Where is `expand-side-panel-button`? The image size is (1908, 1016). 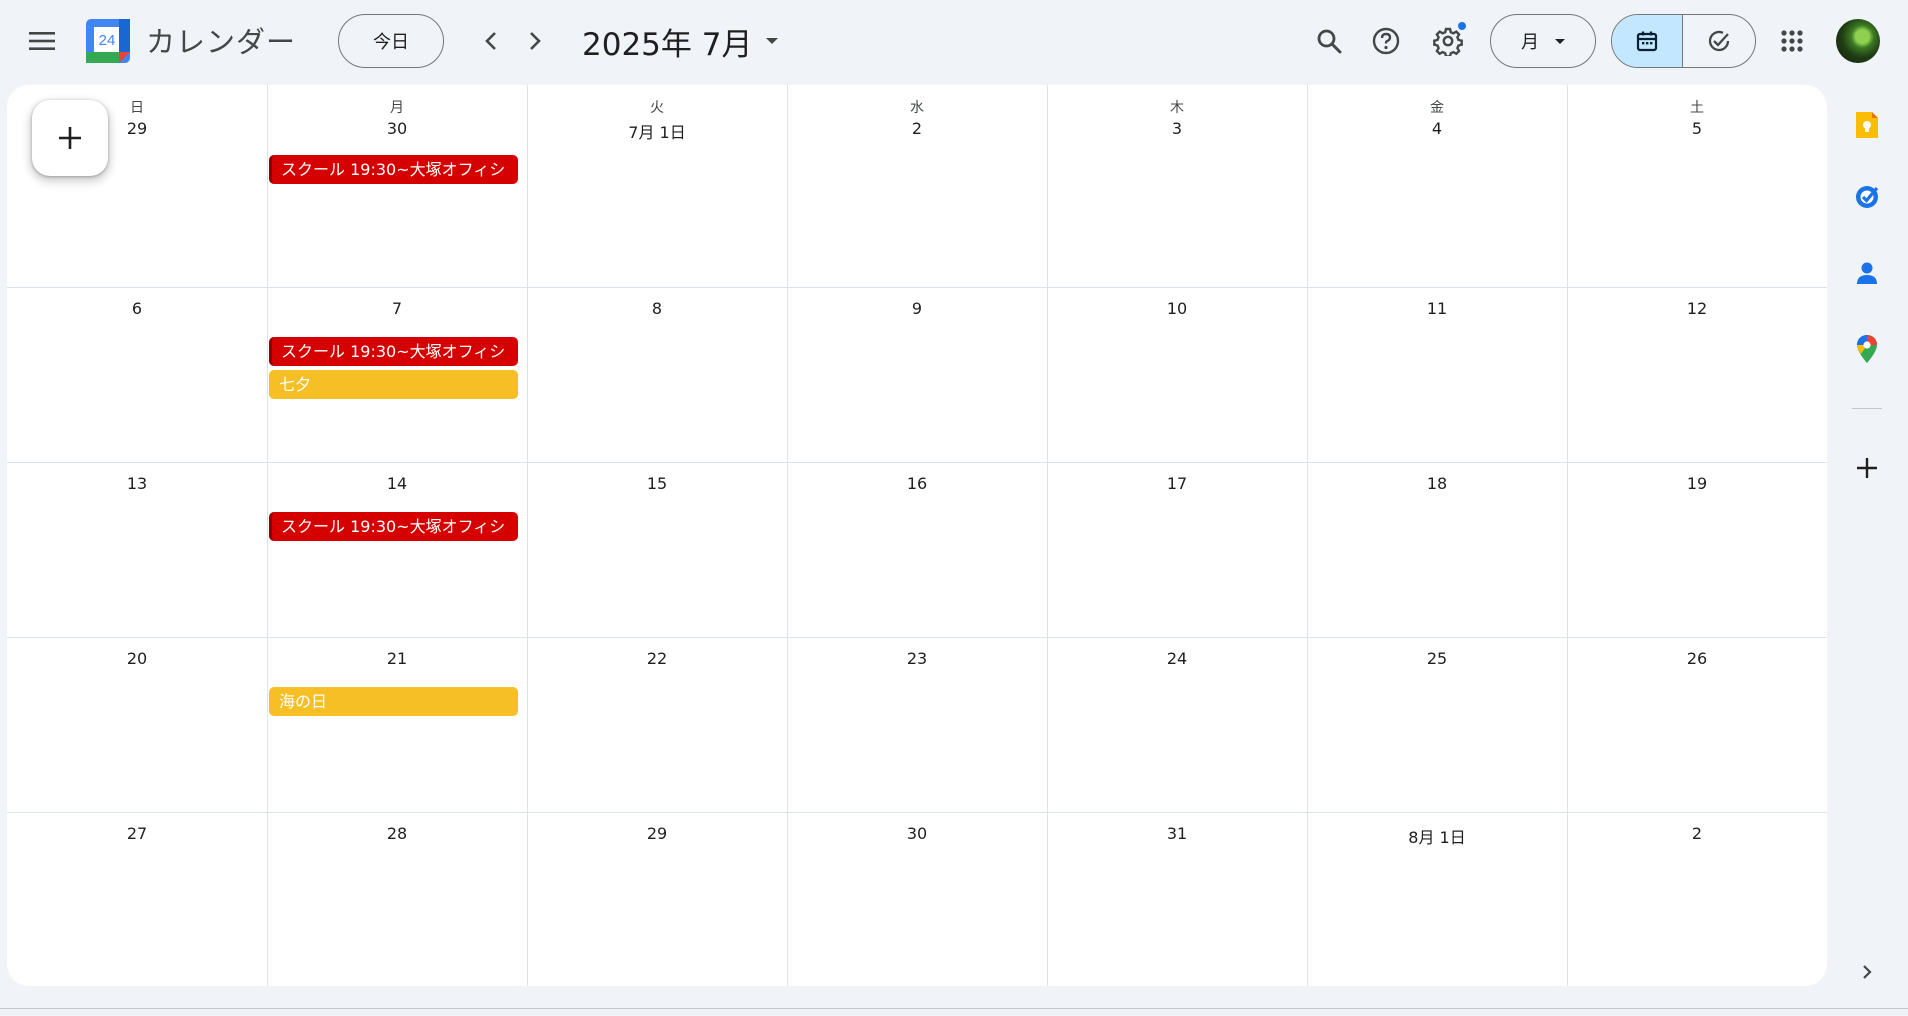 expand-side-panel-button is located at coordinates (1867, 972).